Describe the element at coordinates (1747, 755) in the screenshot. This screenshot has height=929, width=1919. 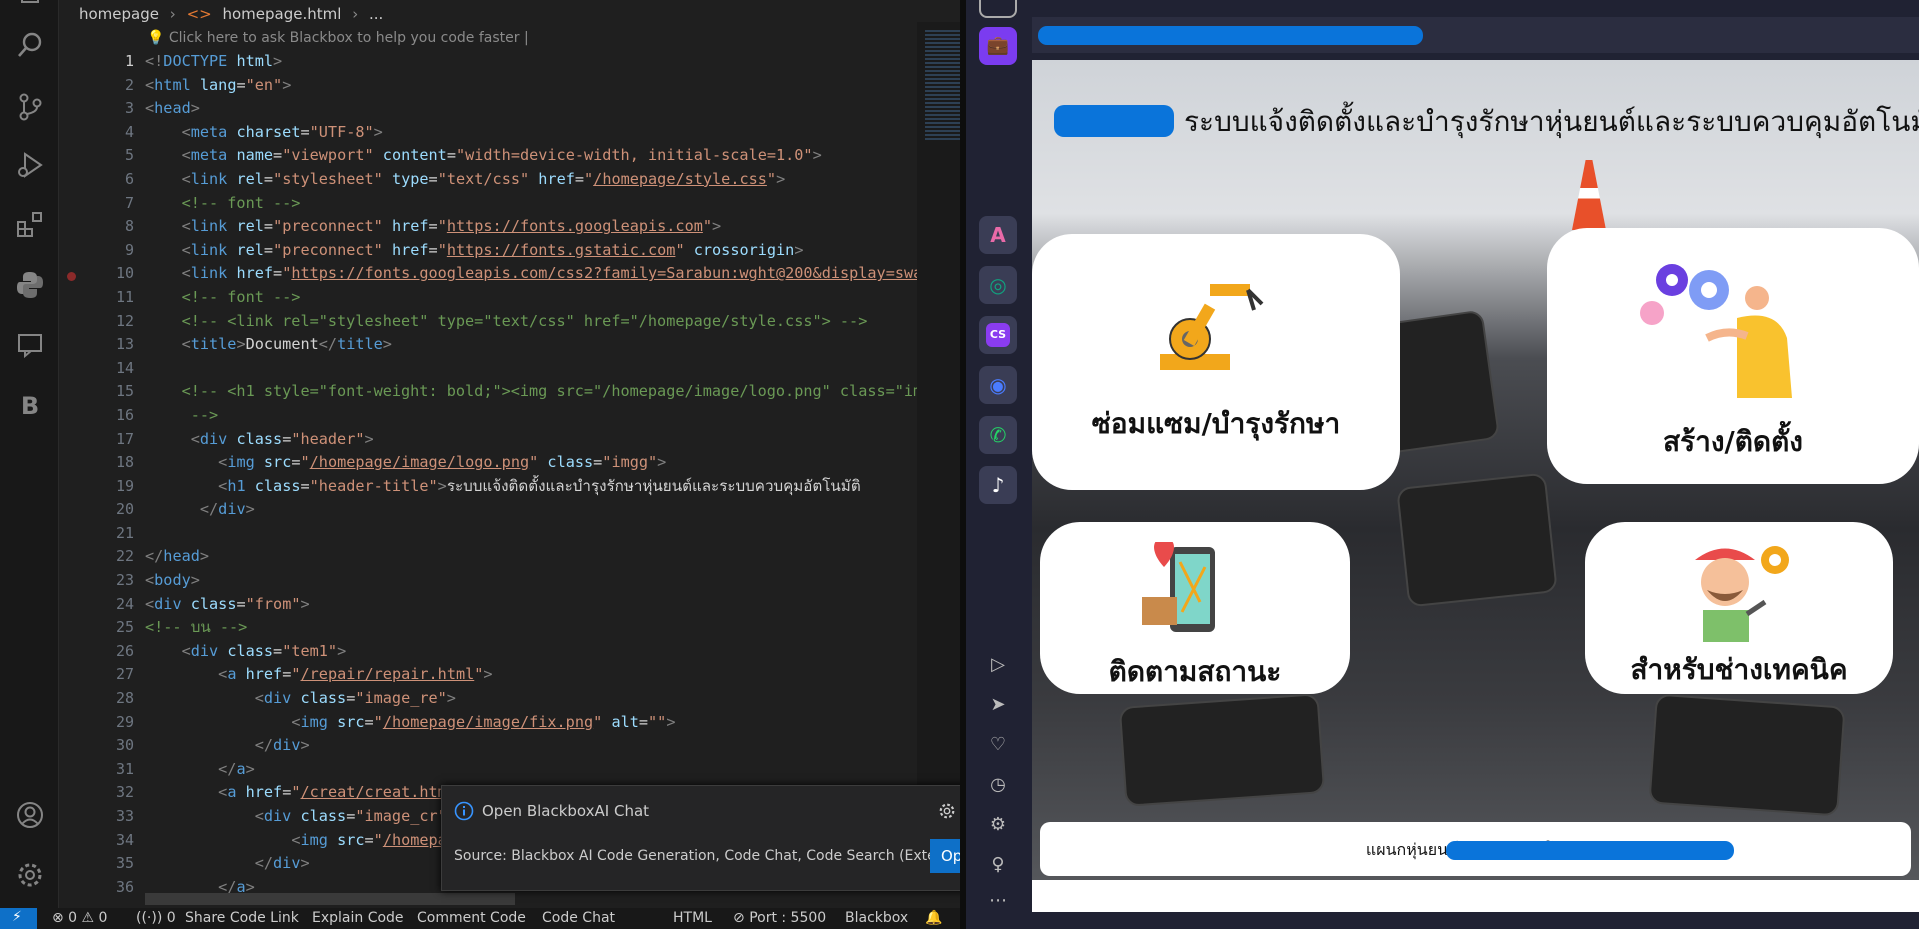
I see `keyboard-key-decor` at that location.